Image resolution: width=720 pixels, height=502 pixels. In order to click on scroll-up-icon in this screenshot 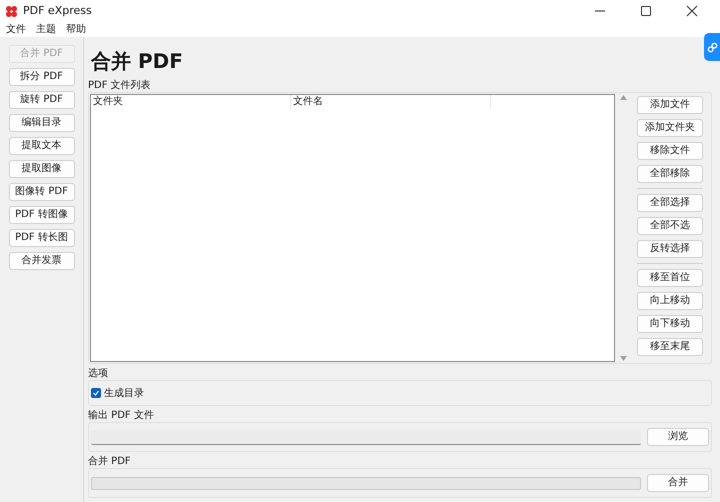, I will do `click(623, 97)`.